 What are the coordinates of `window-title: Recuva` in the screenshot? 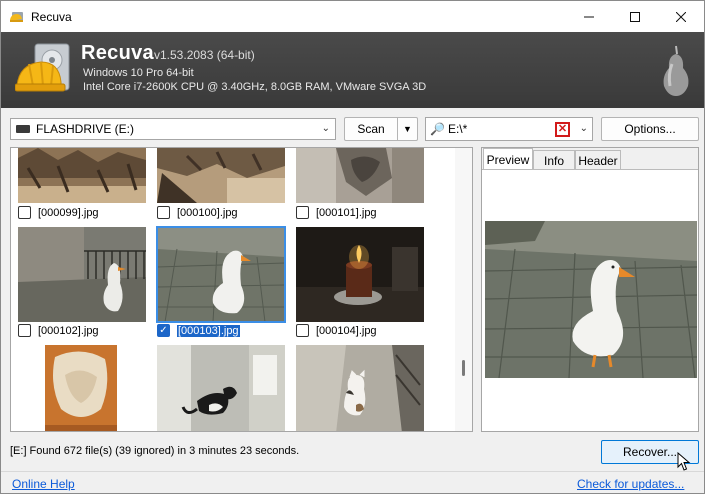 It's located at (51, 16).